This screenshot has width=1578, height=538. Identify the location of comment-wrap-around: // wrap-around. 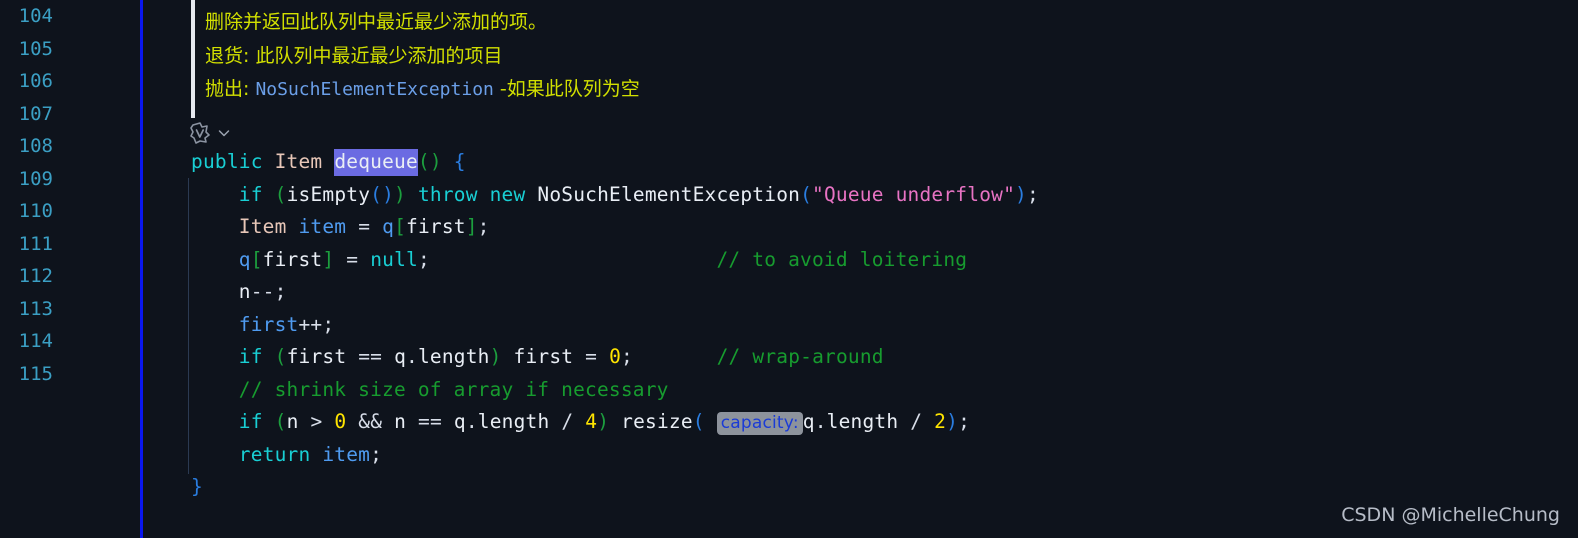
(800, 356).